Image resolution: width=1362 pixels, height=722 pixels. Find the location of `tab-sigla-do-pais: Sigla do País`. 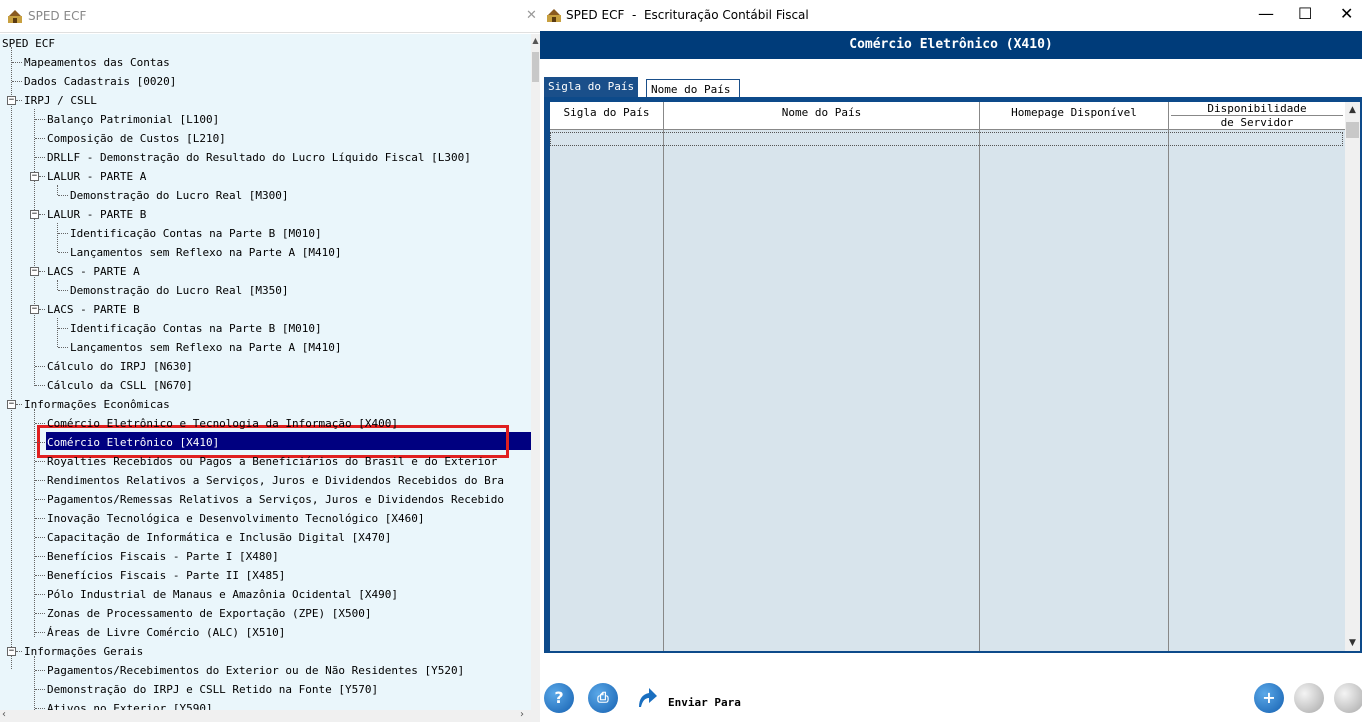

tab-sigla-do-pais: Sigla do País is located at coordinates (591, 87).